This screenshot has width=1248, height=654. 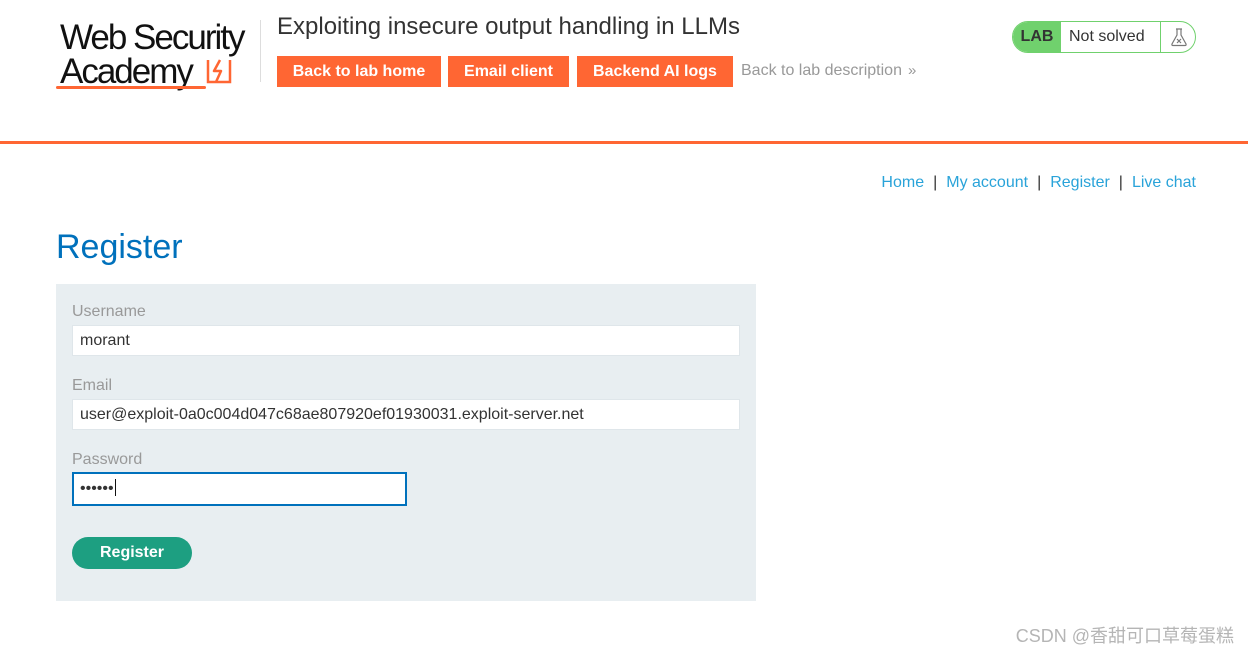 What do you see at coordinates (97, 488) in the screenshot?
I see `password-masked-value: ••••••` at bounding box center [97, 488].